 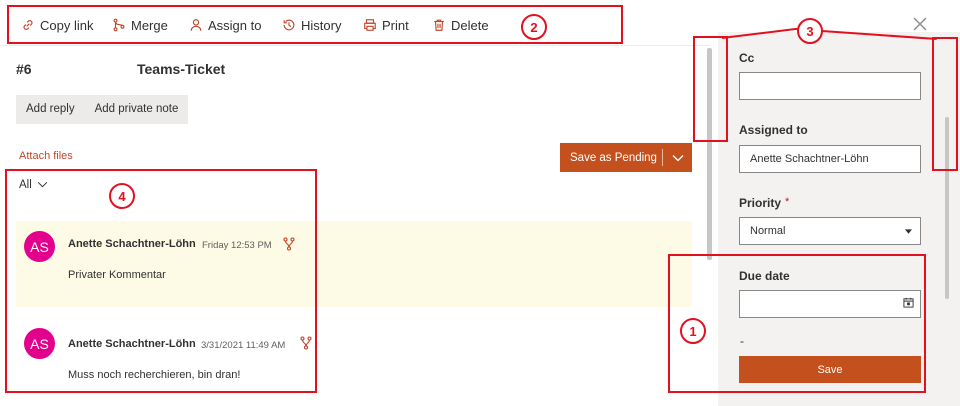 What do you see at coordinates (693, 331) in the screenshot?
I see `annotation-badge-1: 1` at bounding box center [693, 331].